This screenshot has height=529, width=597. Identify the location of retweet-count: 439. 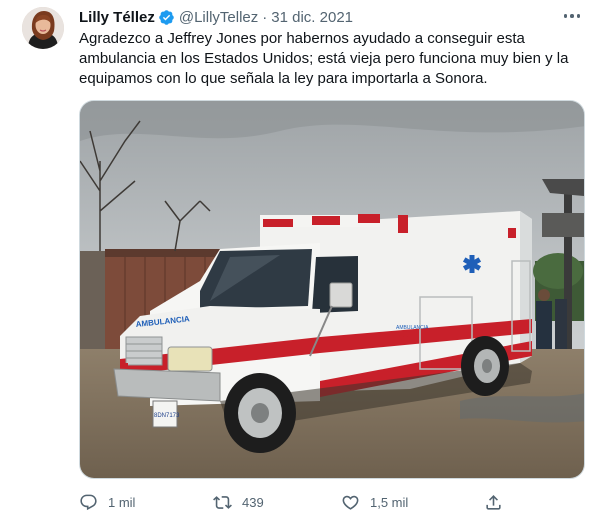
(253, 502).